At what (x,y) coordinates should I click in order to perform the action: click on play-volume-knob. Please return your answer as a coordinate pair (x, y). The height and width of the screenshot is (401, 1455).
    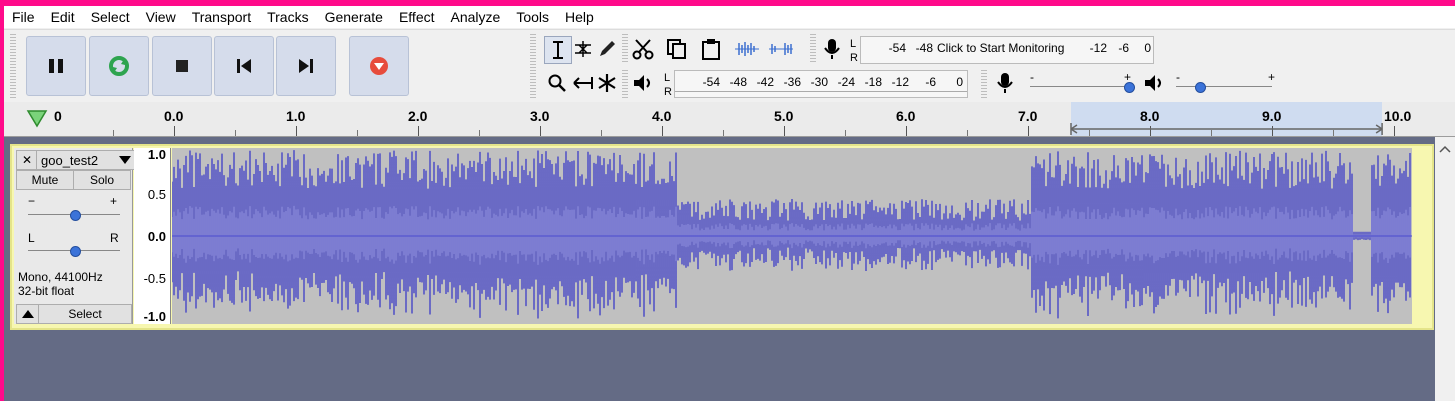
    Looking at the image, I should click on (1200, 87).